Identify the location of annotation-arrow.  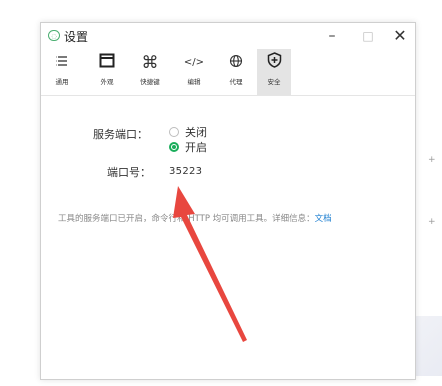
(210, 264).